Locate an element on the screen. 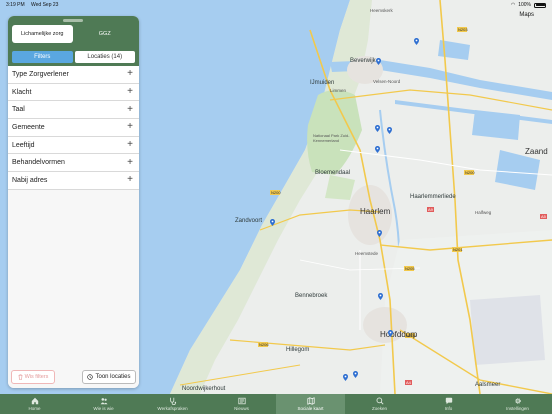  filter-row-type-zorgverlener: Type Zorgverlener + is located at coordinates (73, 75).